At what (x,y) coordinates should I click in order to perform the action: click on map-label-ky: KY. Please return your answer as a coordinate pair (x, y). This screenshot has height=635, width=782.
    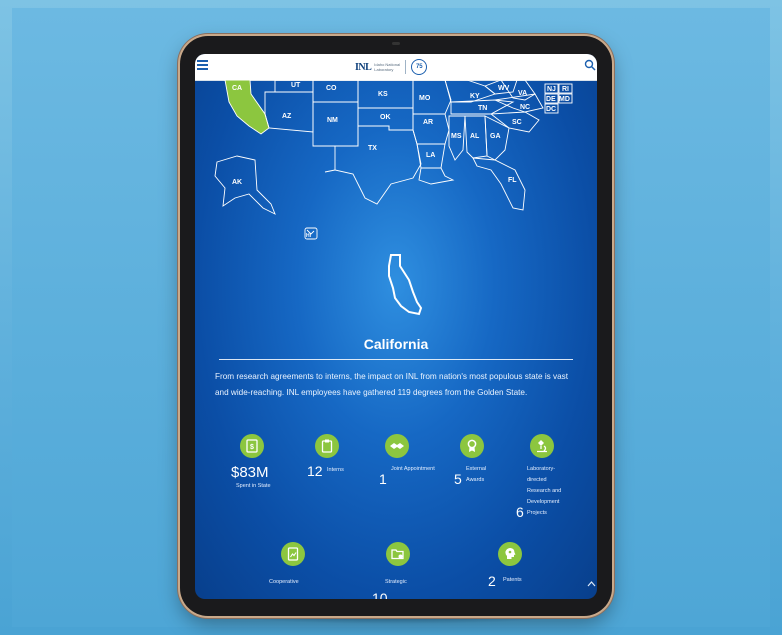
    Looking at the image, I should click on (475, 96).